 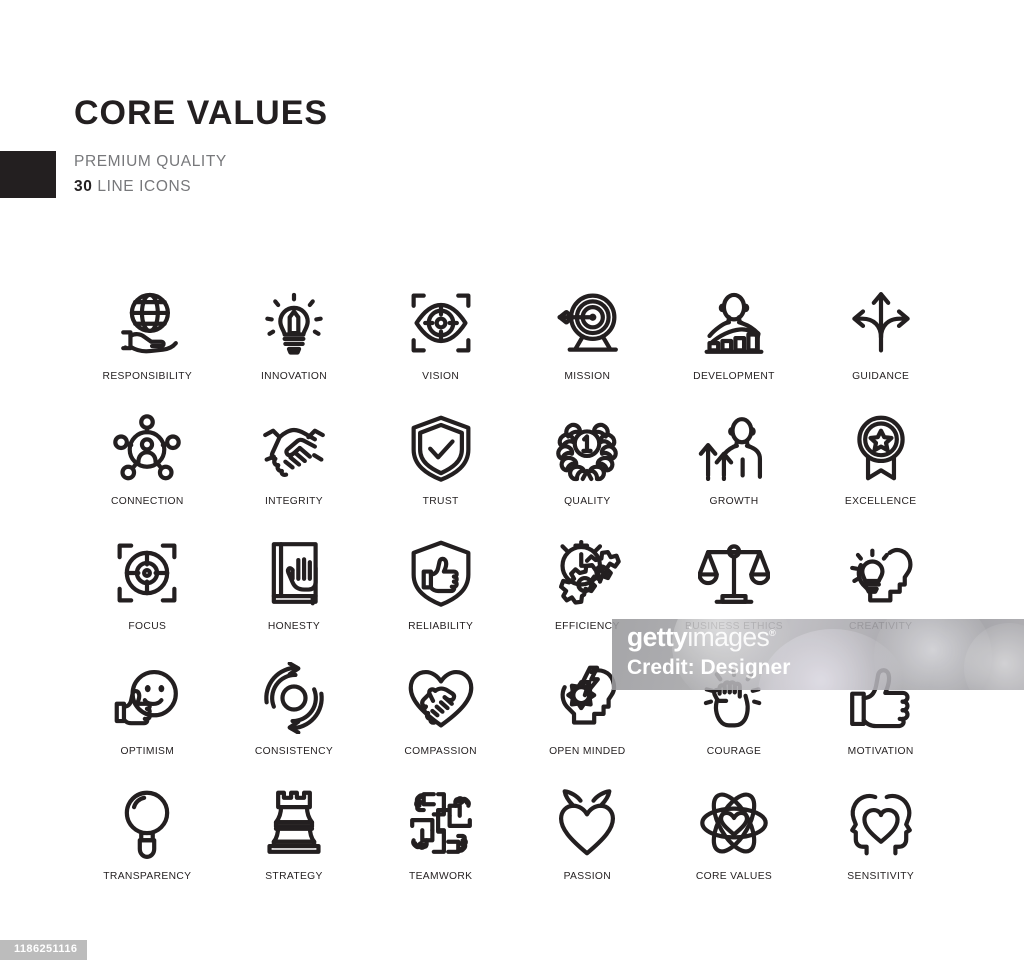 What do you see at coordinates (294, 323) in the screenshot?
I see `innovation-icon` at bounding box center [294, 323].